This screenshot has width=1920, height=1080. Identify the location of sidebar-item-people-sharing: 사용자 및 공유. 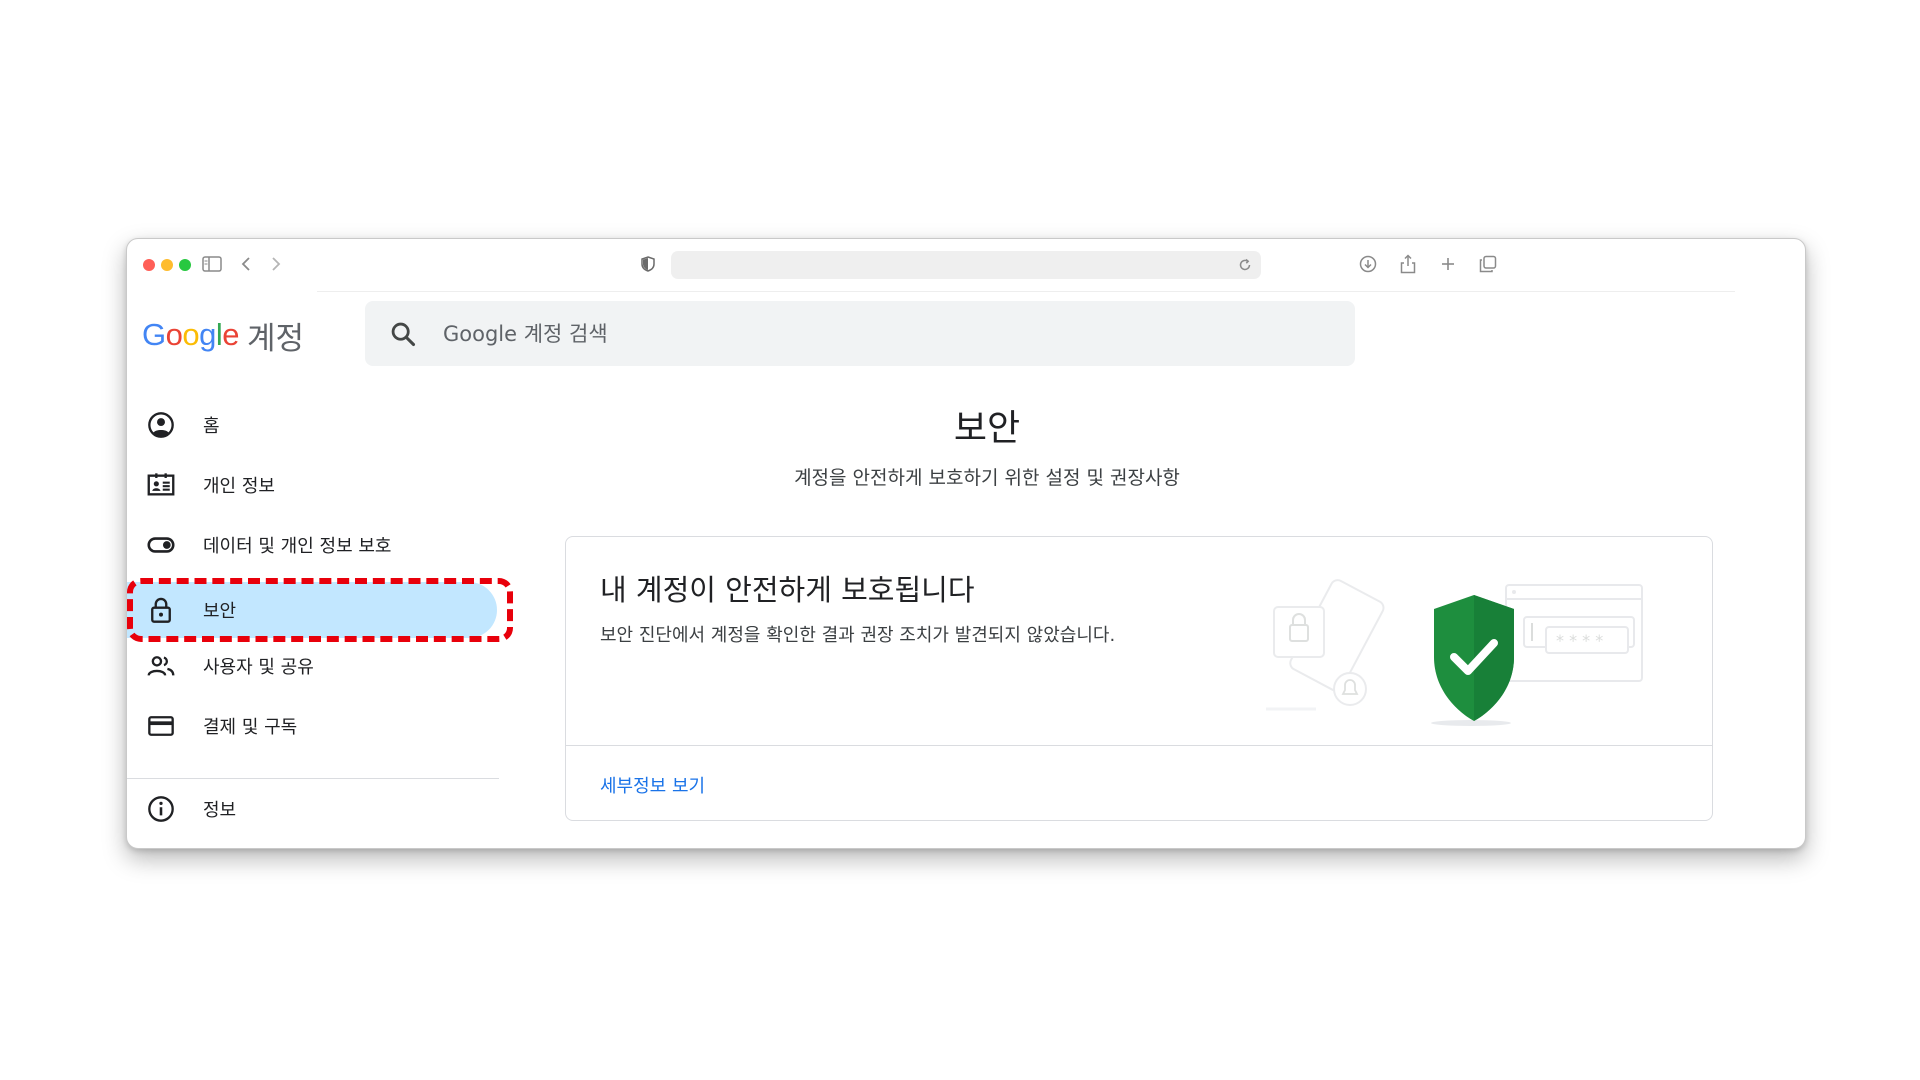
(312, 666).